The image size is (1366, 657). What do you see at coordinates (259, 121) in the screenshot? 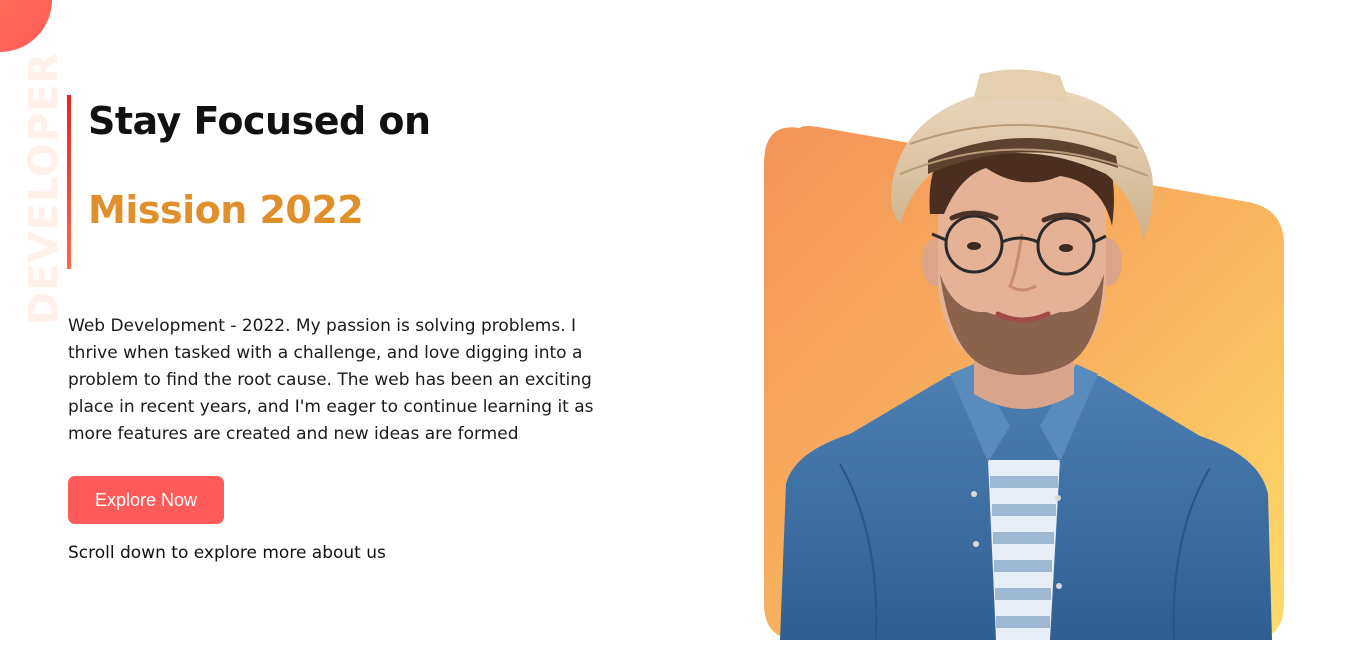
I see `headline-title: Stay Focused on` at bounding box center [259, 121].